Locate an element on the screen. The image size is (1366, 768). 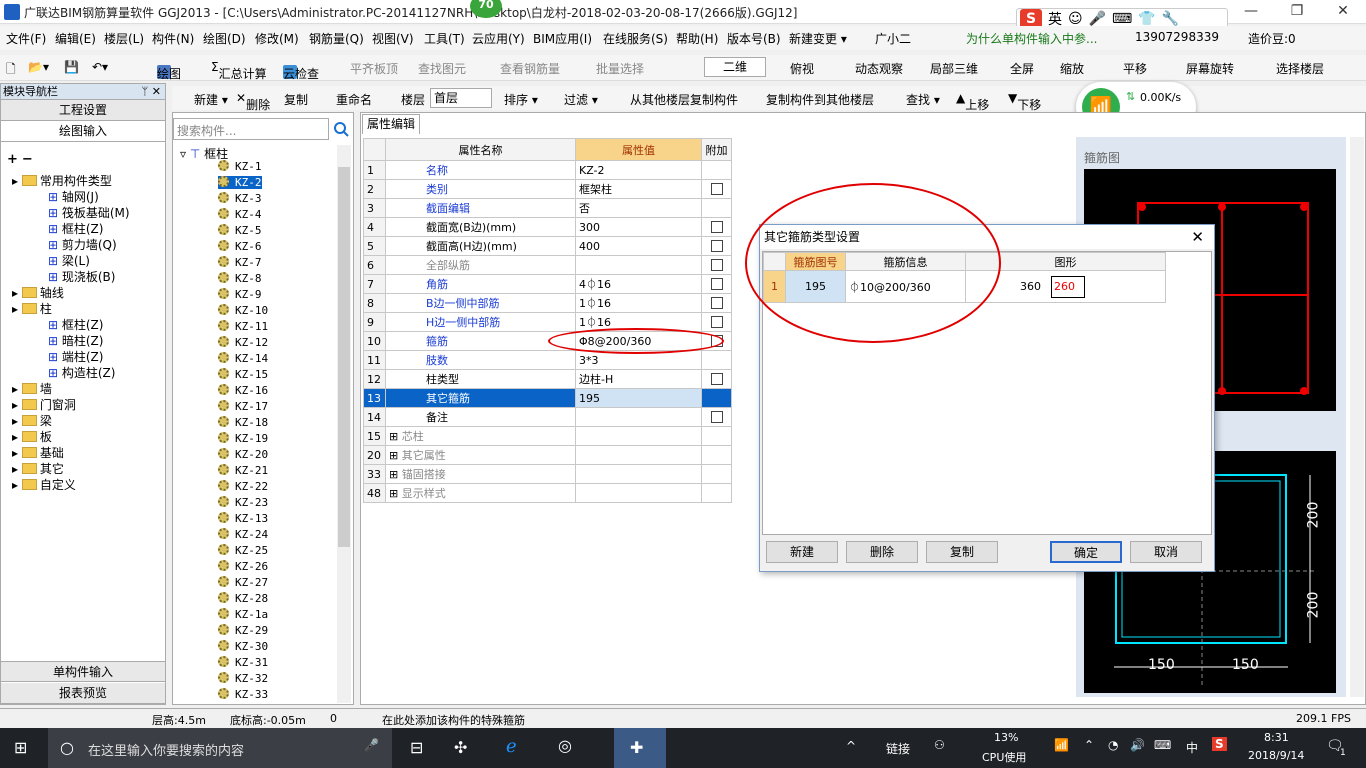
tray-network-icon: ◔ is located at coordinates (1113, 745).